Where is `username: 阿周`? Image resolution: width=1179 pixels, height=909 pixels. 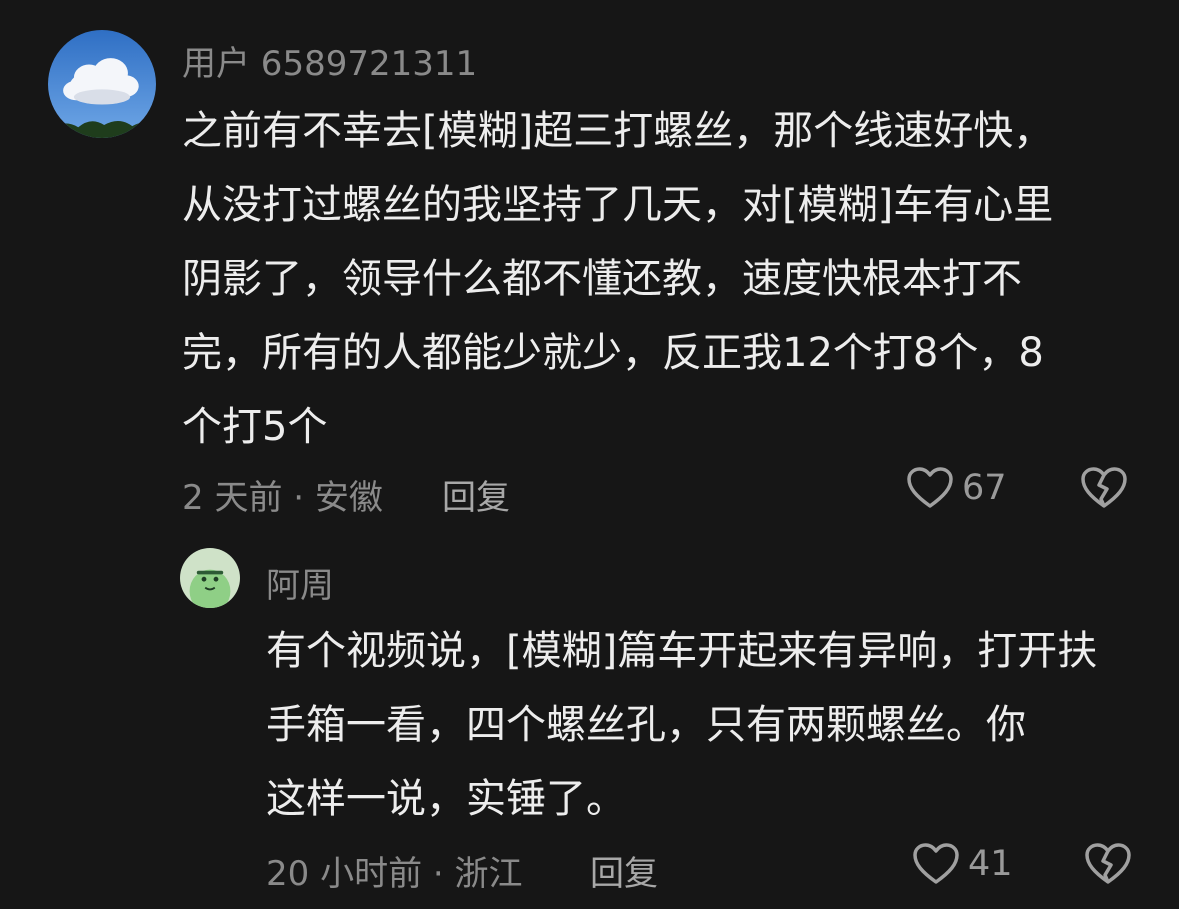 username: 阿周 is located at coordinates (300, 582).